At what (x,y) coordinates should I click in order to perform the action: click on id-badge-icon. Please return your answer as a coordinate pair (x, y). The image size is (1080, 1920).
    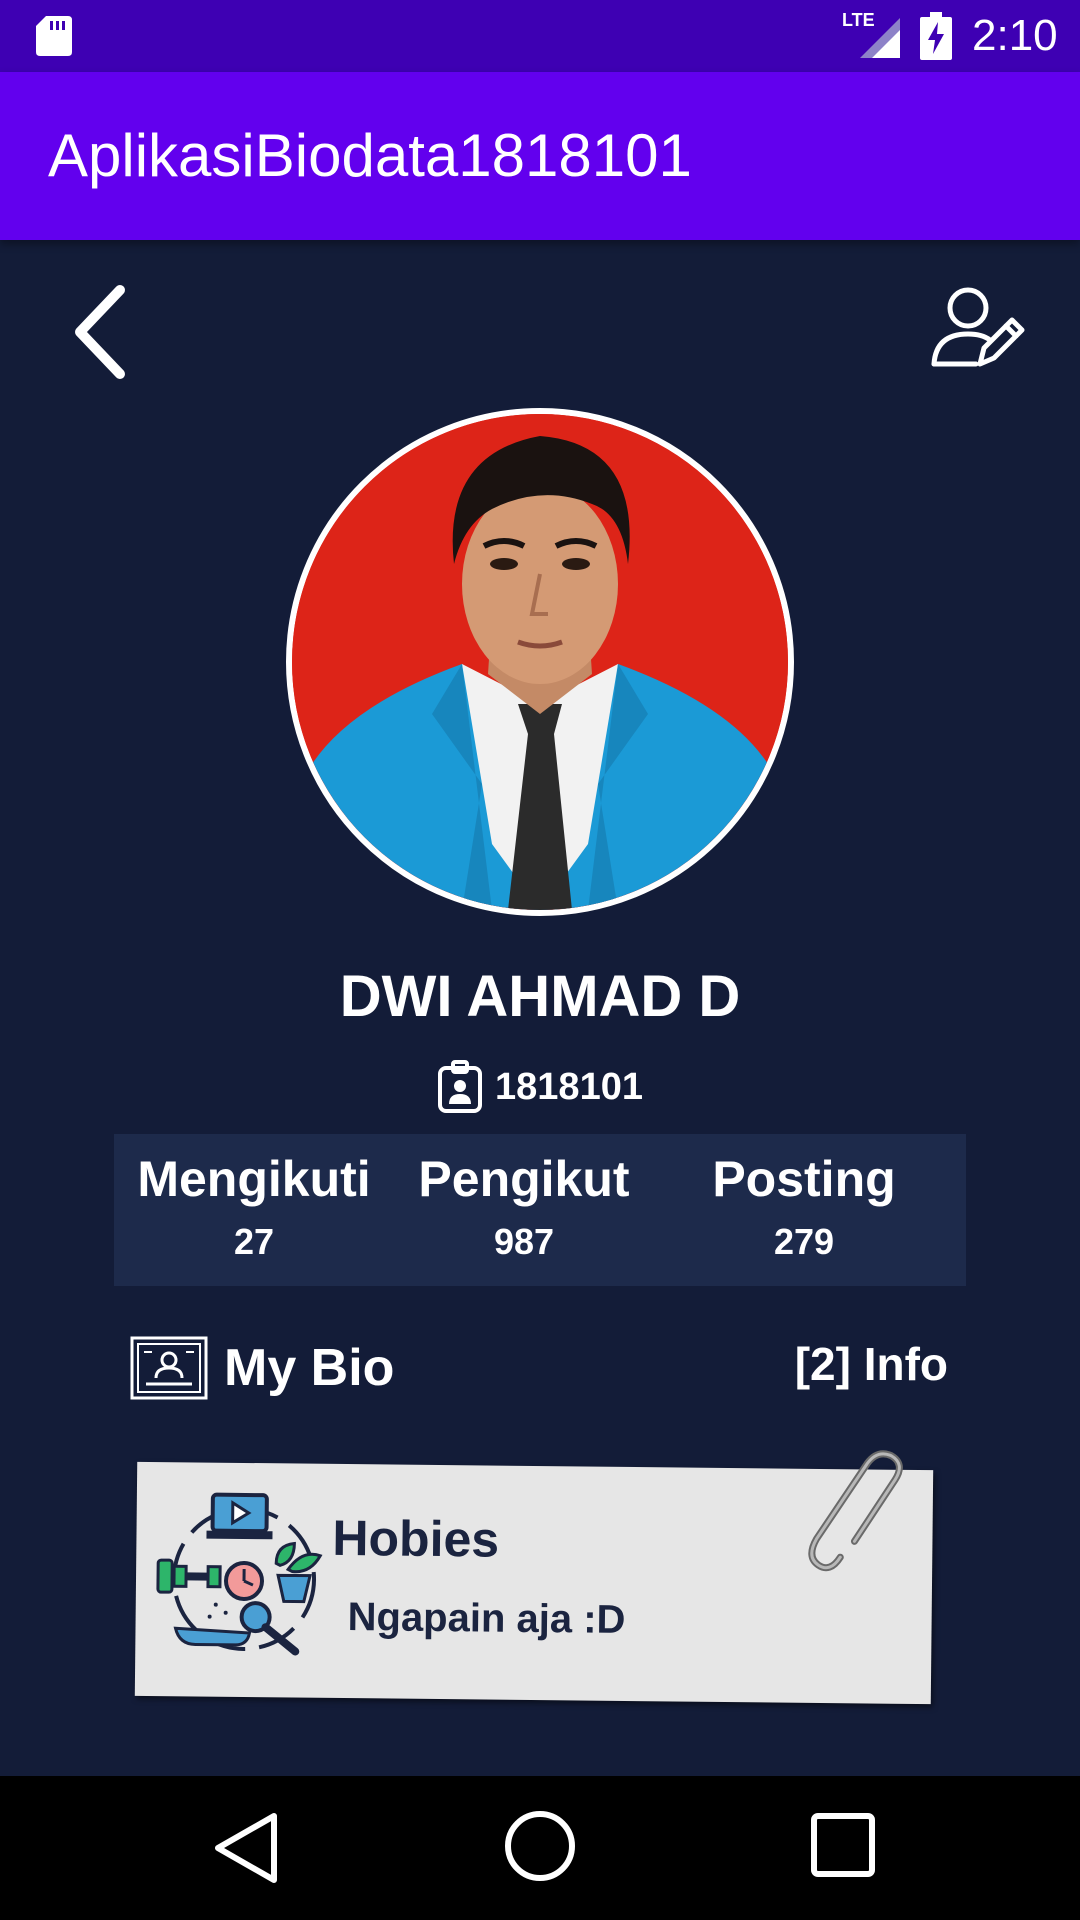
    Looking at the image, I should click on (460, 1086).